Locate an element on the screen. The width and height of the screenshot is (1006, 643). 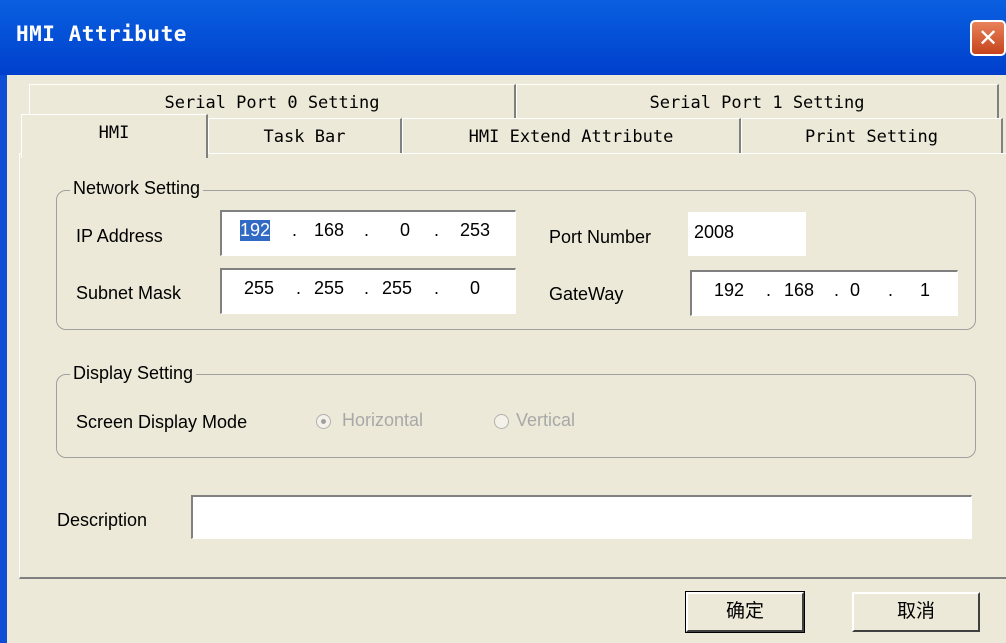
tab-print-setting: Print Setting is located at coordinates (872, 136).